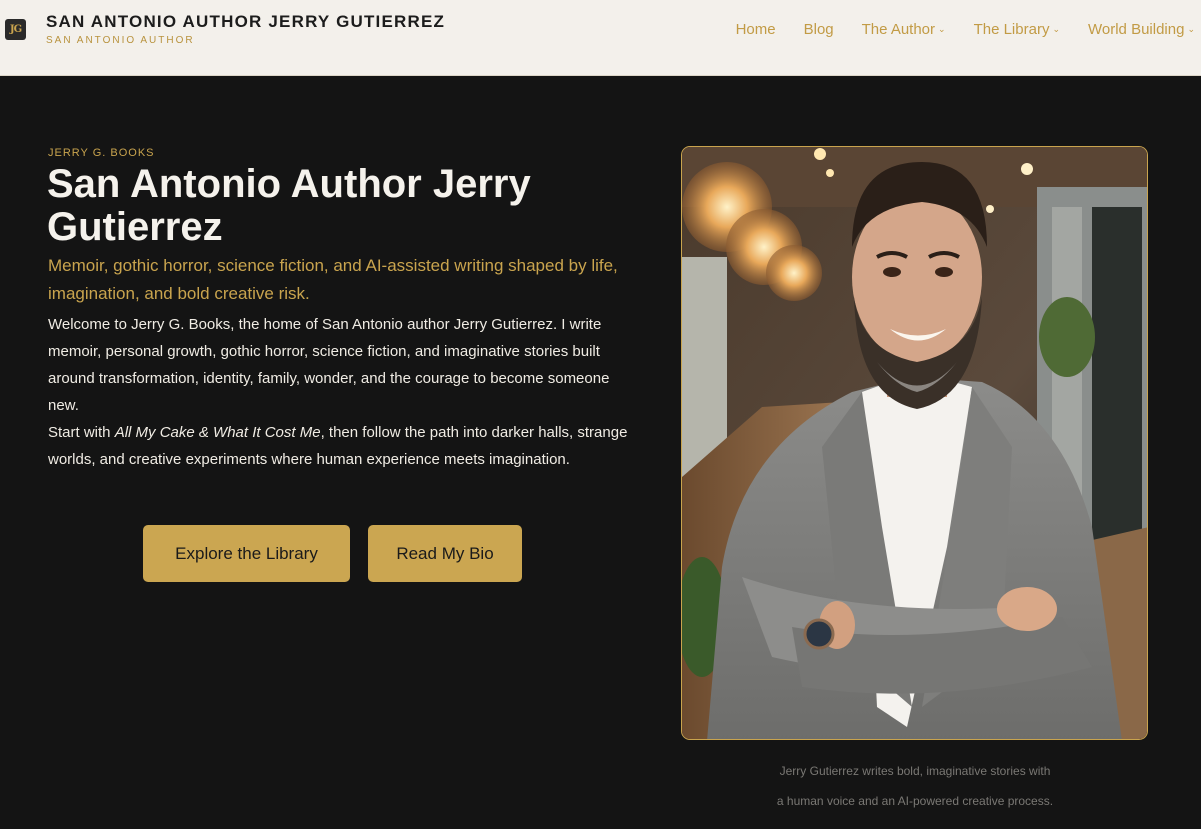 The height and width of the screenshot is (829, 1201). What do you see at coordinates (1011, 29) in the screenshot?
I see `nav-the-library-label: The Library` at bounding box center [1011, 29].